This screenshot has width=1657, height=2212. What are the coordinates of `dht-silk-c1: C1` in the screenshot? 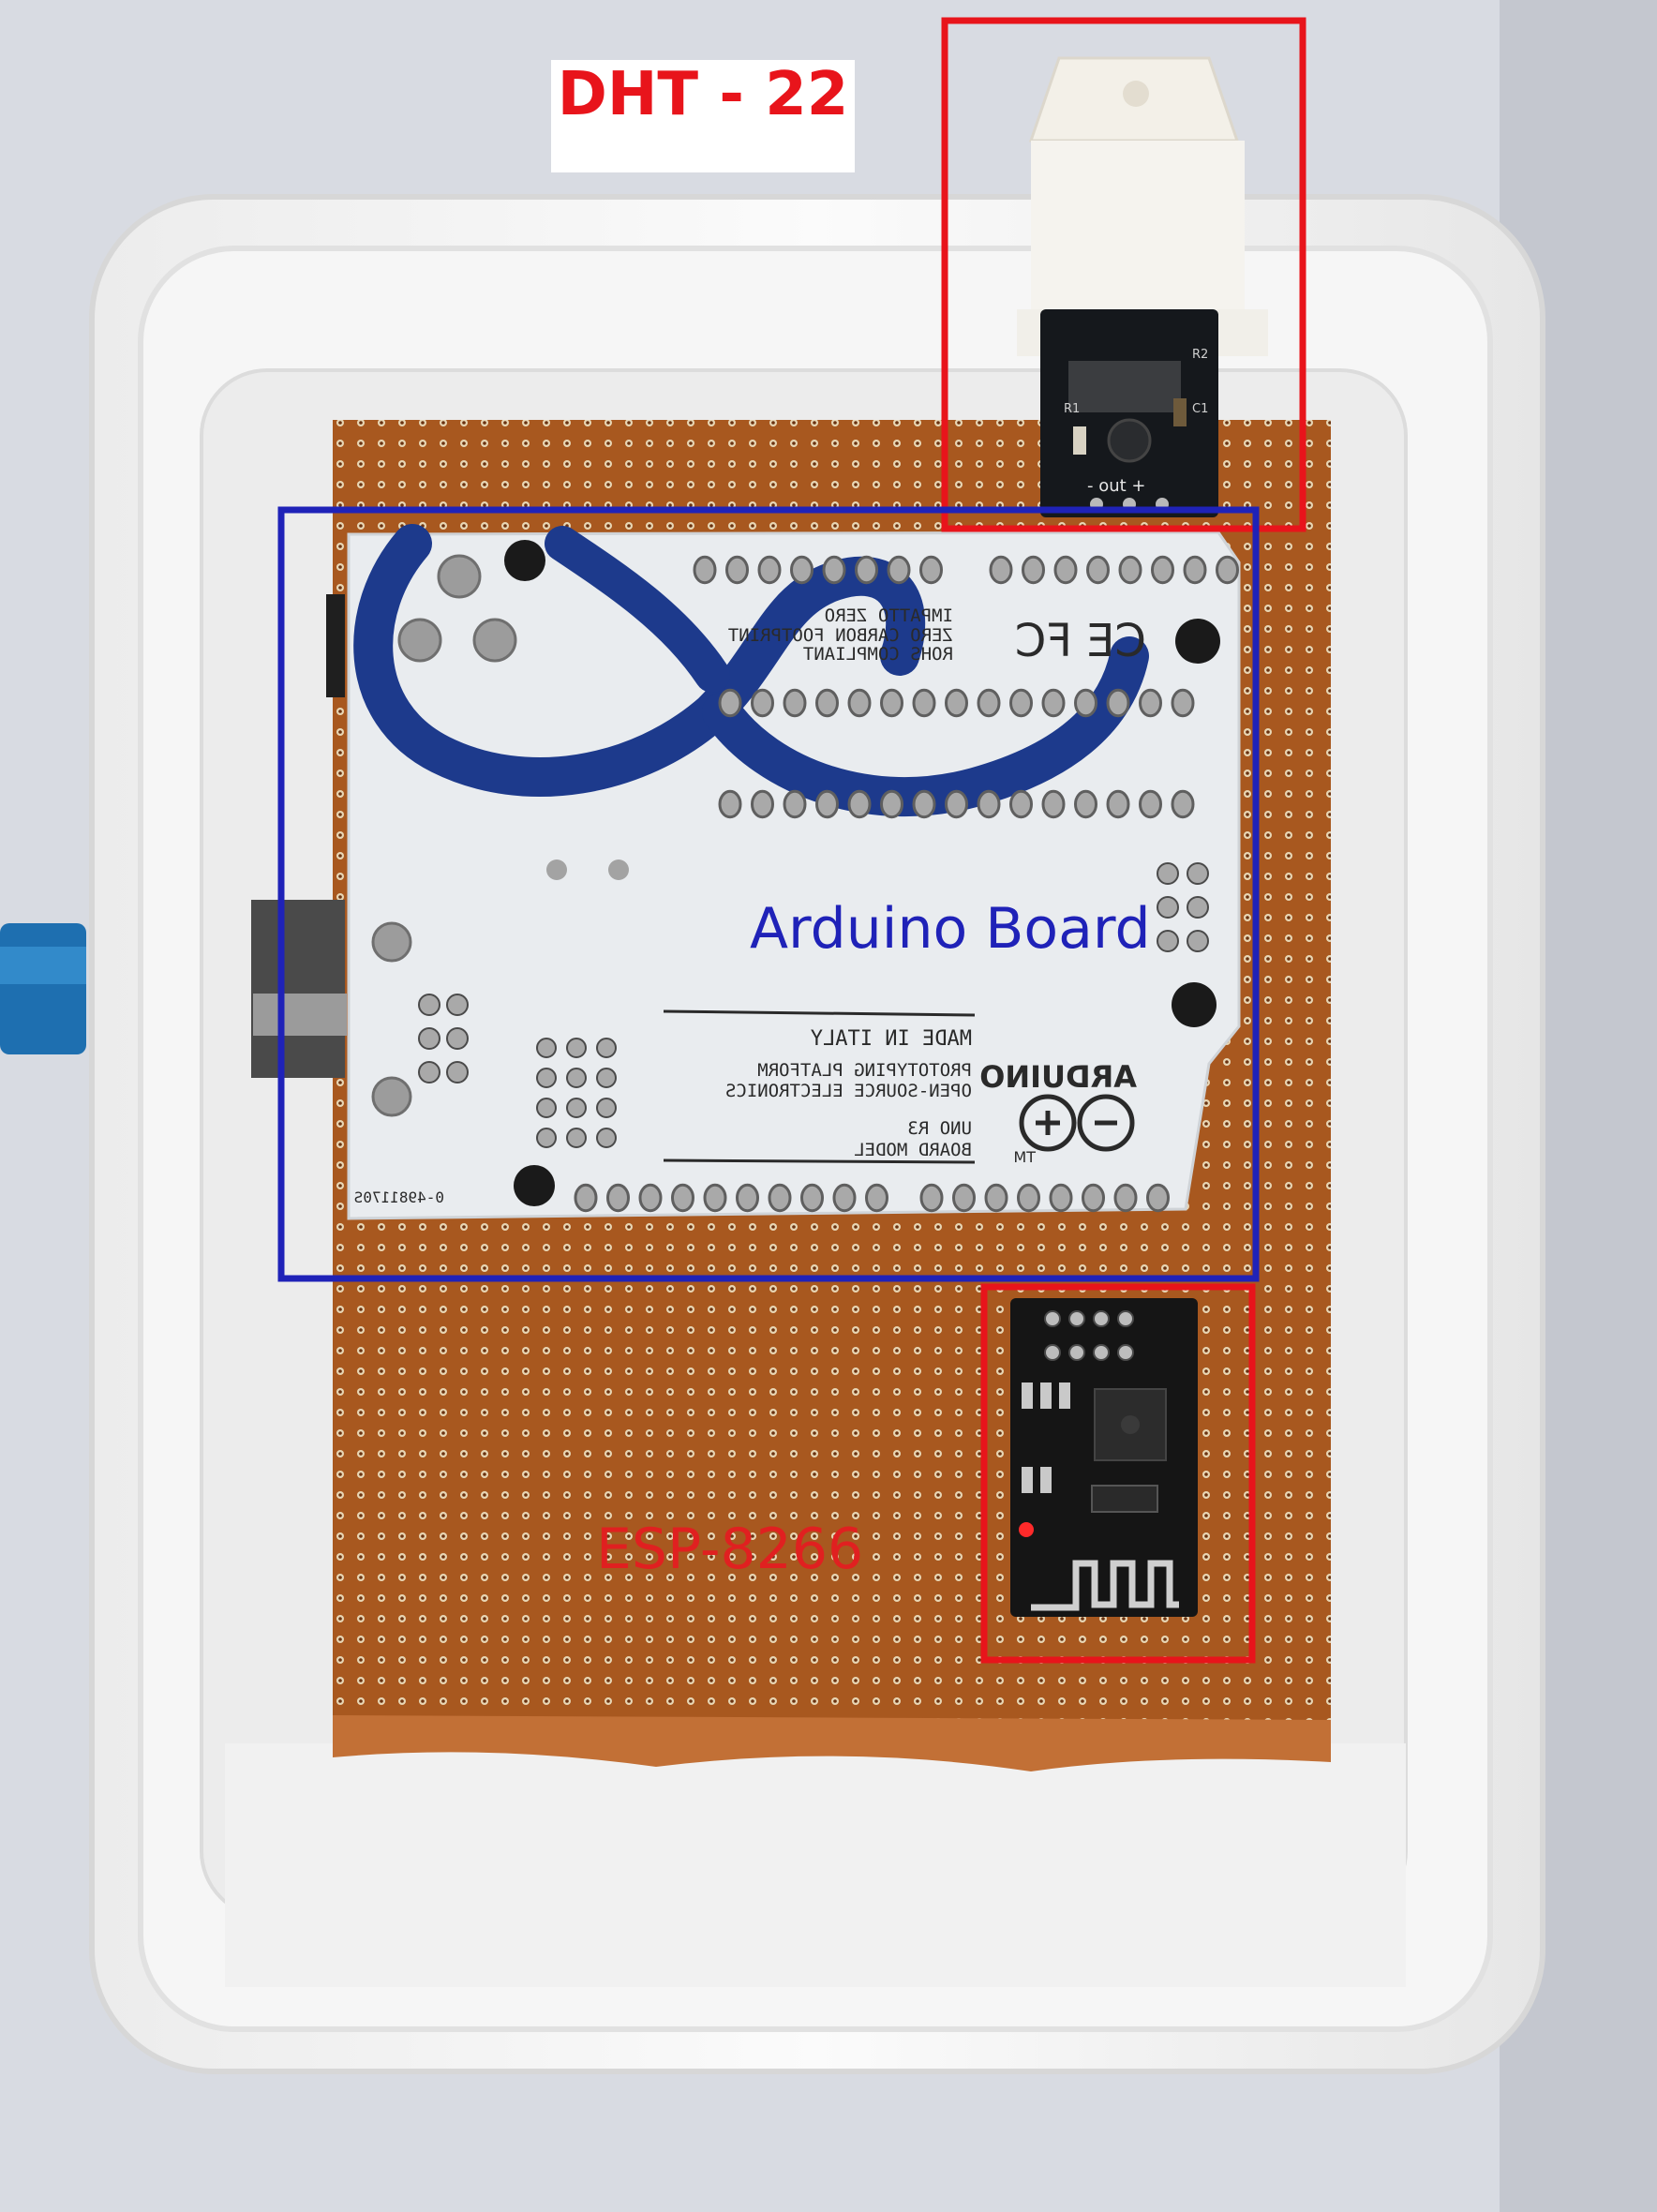 It's located at (1200, 409).